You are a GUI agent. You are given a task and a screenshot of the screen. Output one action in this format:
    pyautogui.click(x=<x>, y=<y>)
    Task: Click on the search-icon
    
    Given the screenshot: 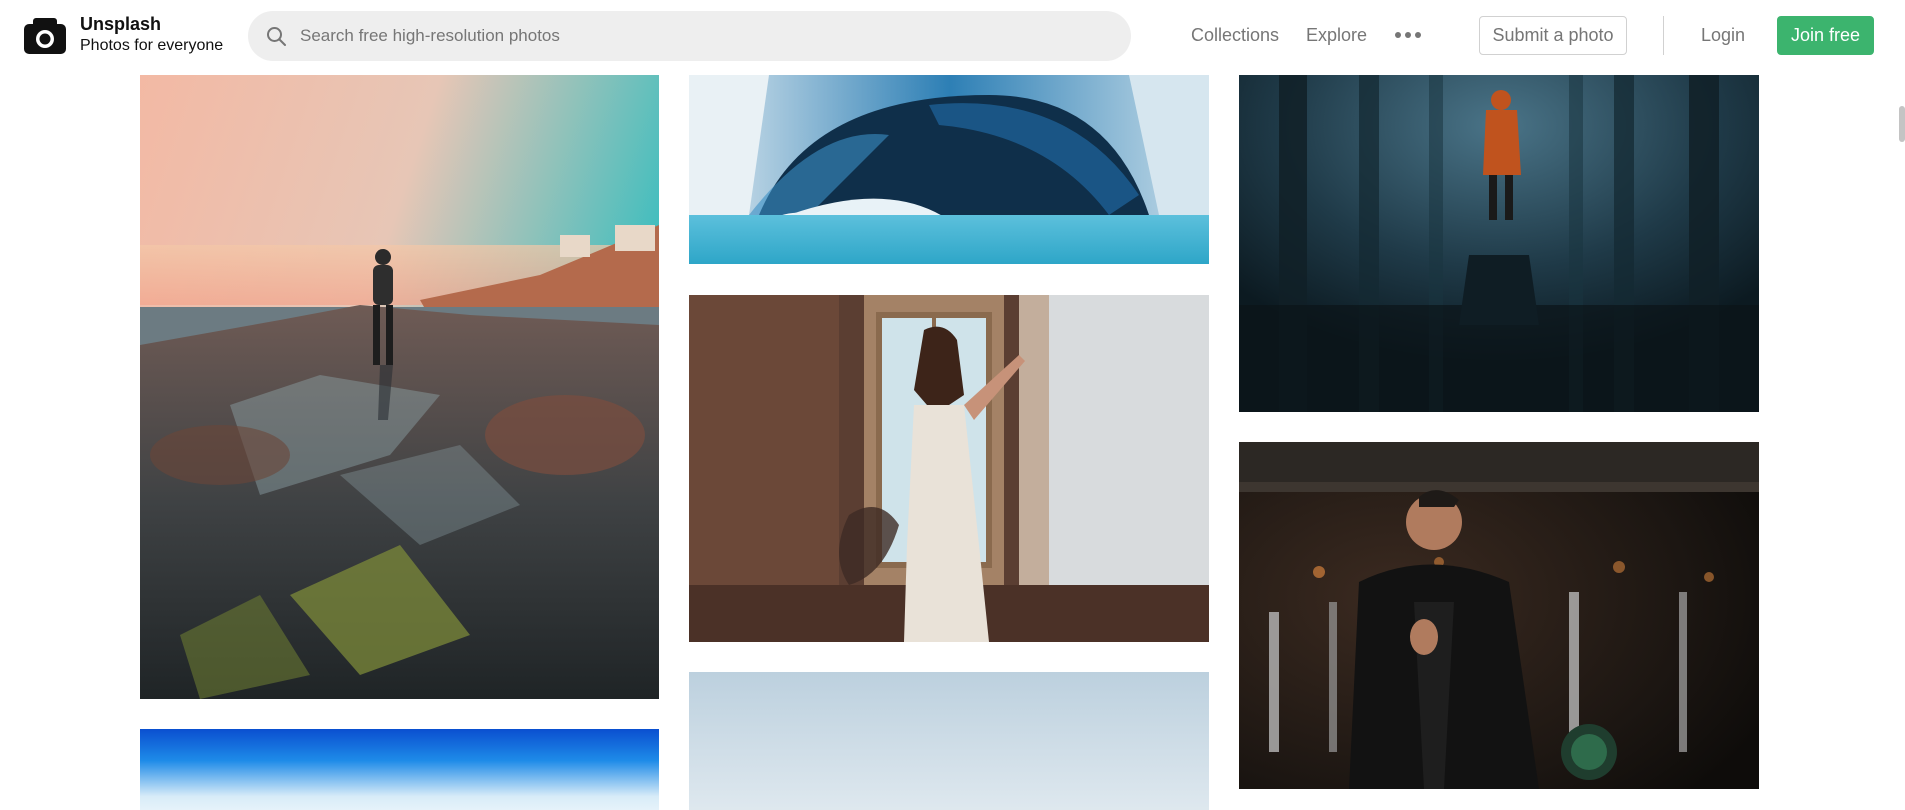 What is the action you would take?
    pyautogui.click(x=276, y=36)
    